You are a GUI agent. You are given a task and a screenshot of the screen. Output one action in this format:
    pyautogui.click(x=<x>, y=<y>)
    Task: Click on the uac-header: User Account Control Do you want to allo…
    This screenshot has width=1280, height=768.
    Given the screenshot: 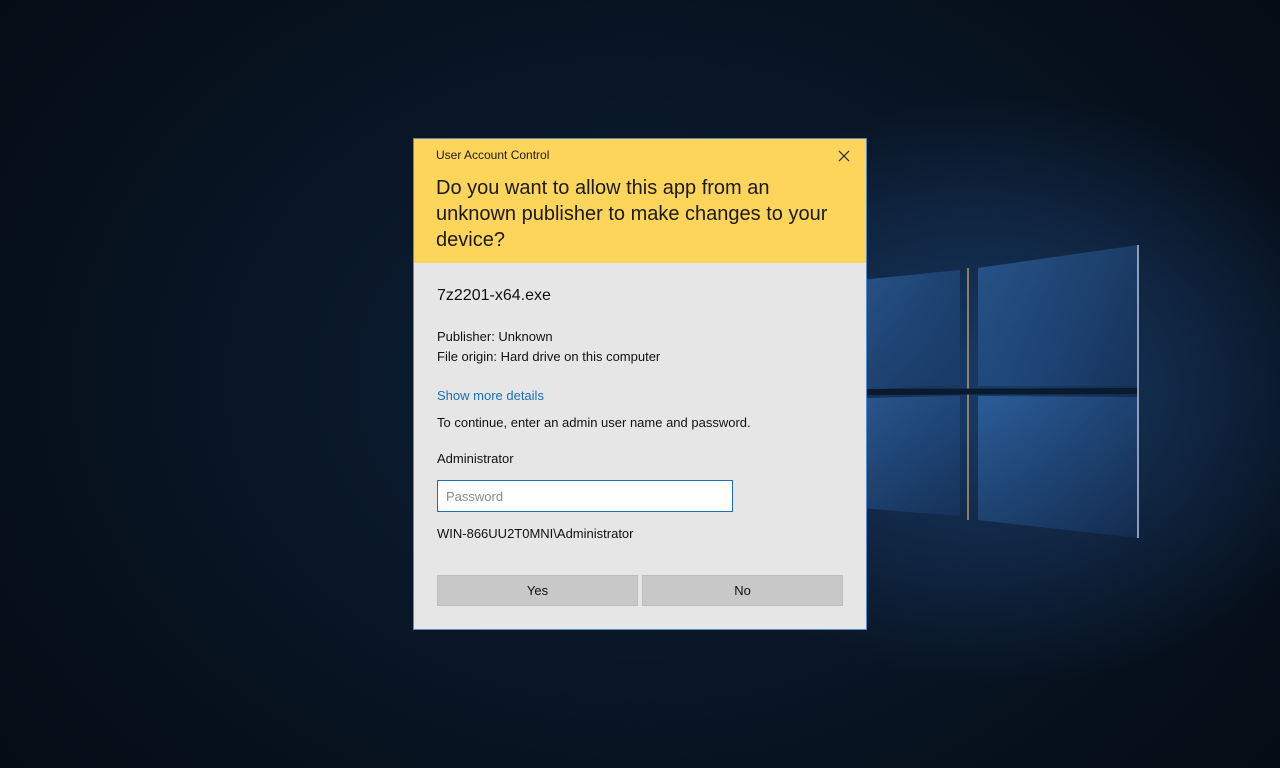 What is the action you would take?
    pyautogui.click(x=640, y=201)
    